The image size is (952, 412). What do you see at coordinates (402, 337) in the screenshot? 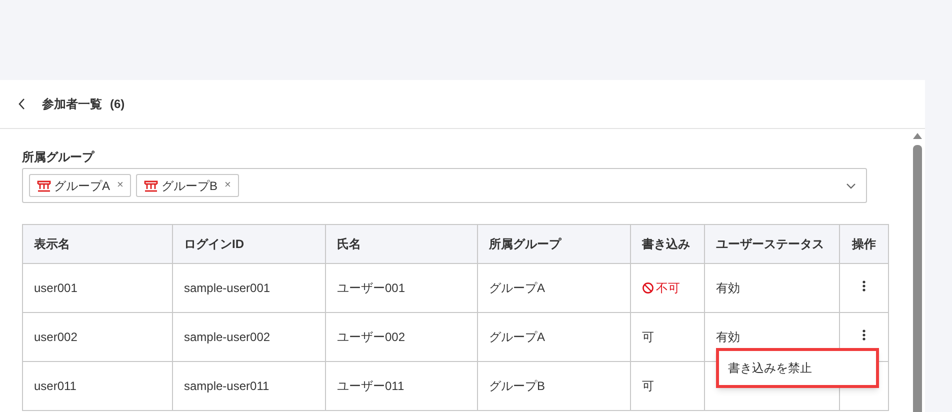
I see `table-cell: ユーザー002` at bounding box center [402, 337].